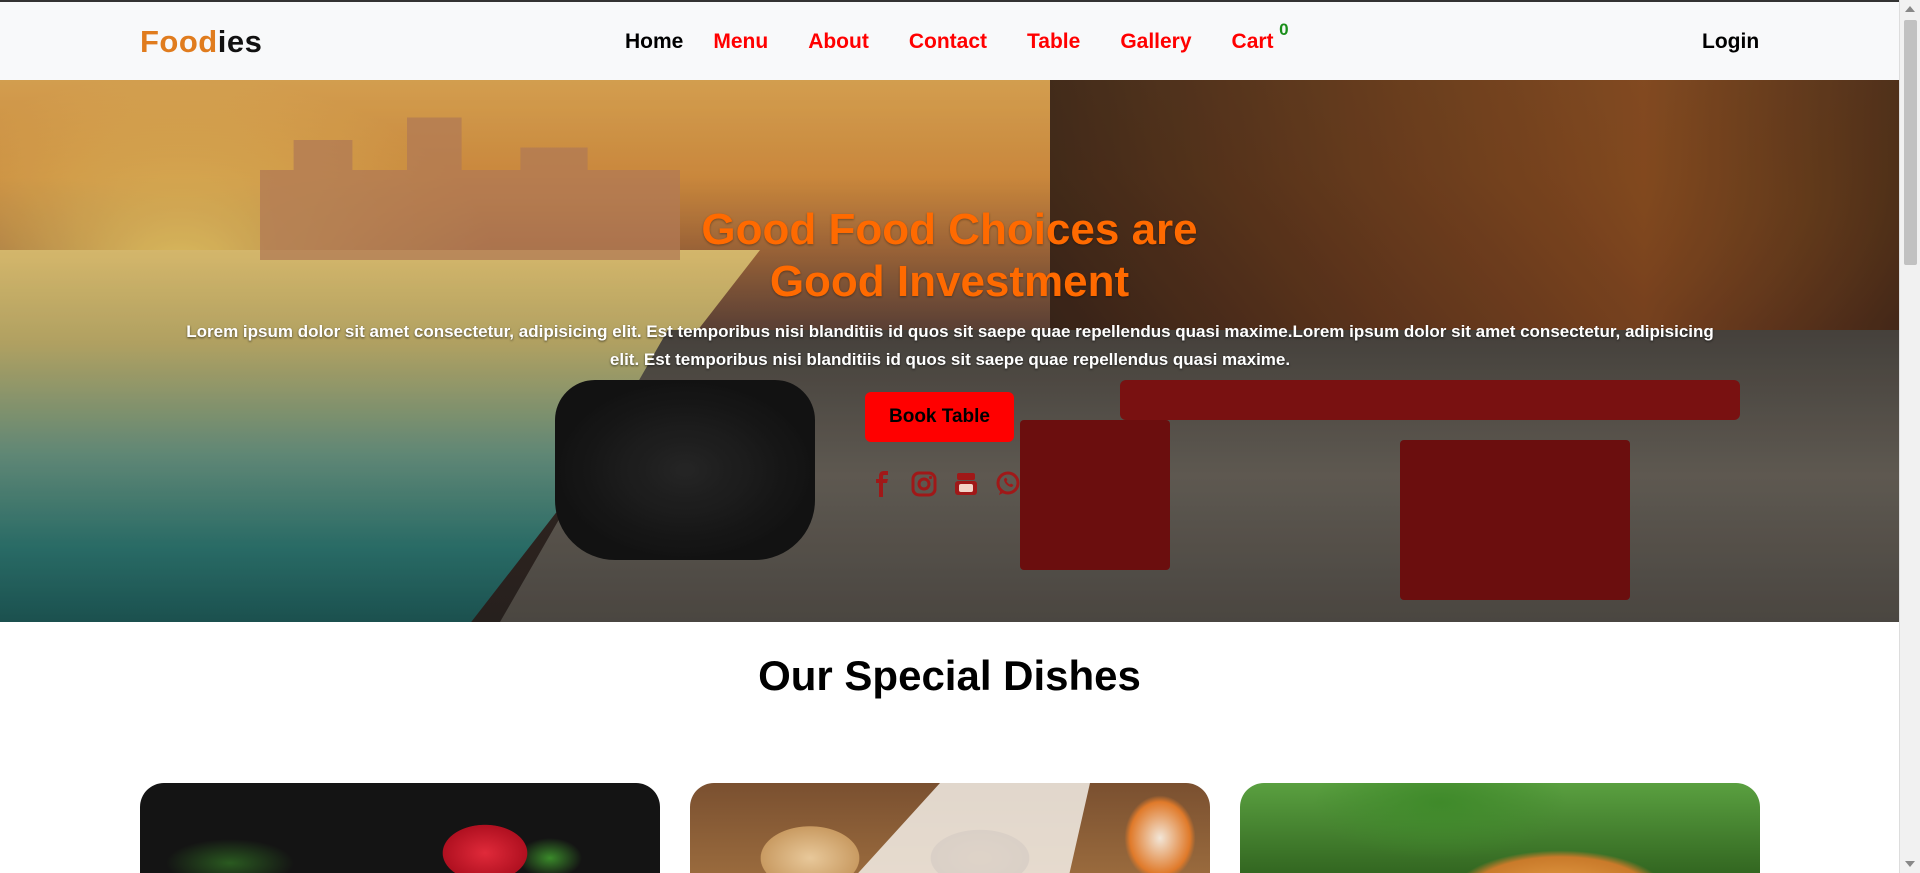 The height and width of the screenshot is (873, 1920). What do you see at coordinates (1008, 484) in the screenshot?
I see `whatsapp-icon` at bounding box center [1008, 484].